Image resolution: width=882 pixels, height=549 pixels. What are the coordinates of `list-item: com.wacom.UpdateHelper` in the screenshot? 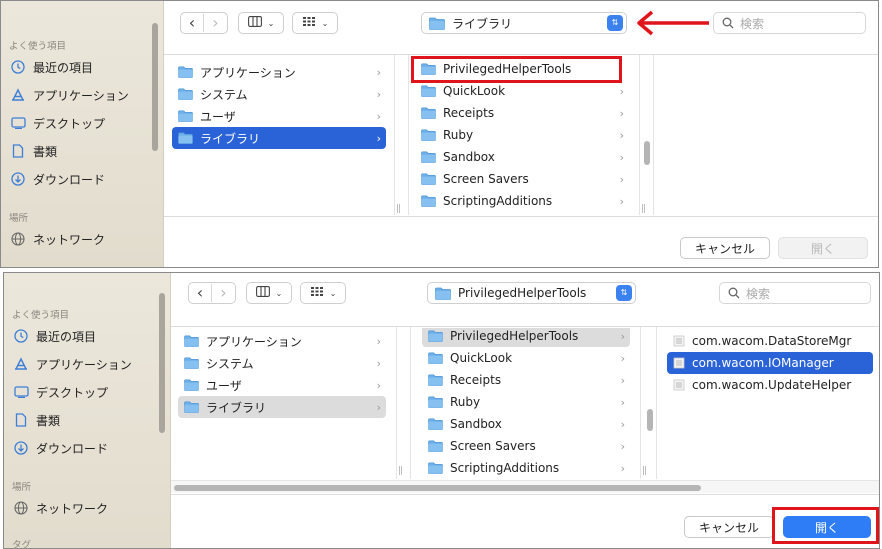 It's located at (770, 385).